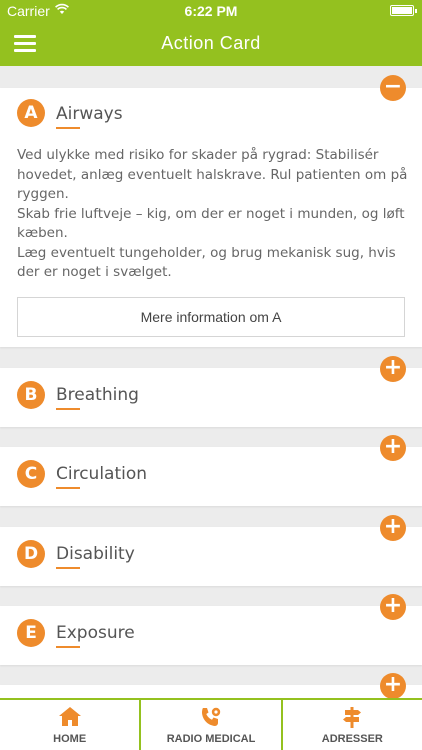  What do you see at coordinates (31, 395) in the screenshot?
I see `letter-badge-b: B` at bounding box center [31, 395].